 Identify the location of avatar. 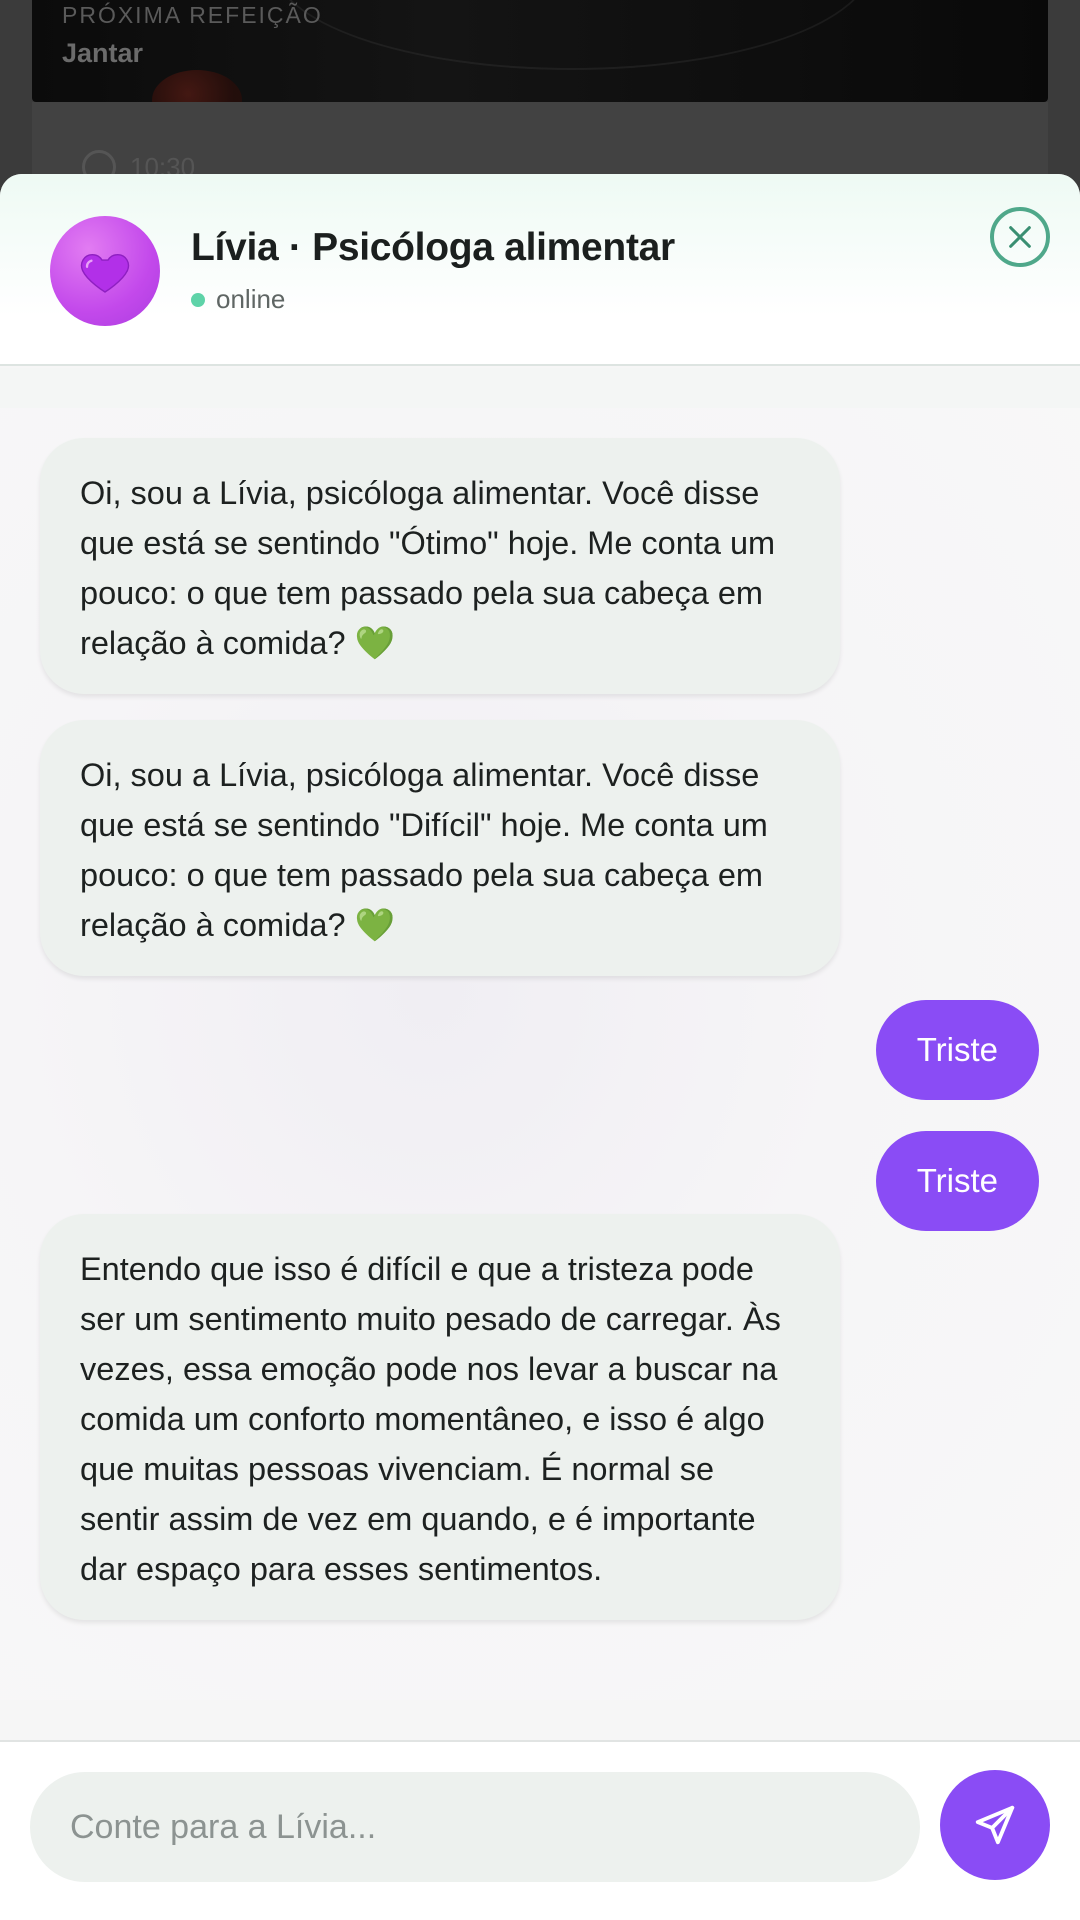
(105, 271).